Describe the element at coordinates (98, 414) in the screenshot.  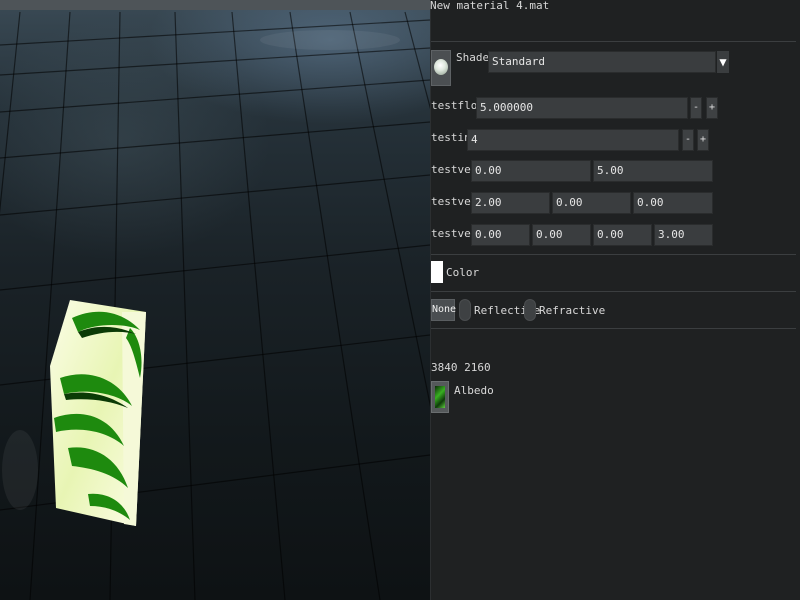
I see `textured-cube` at that location.